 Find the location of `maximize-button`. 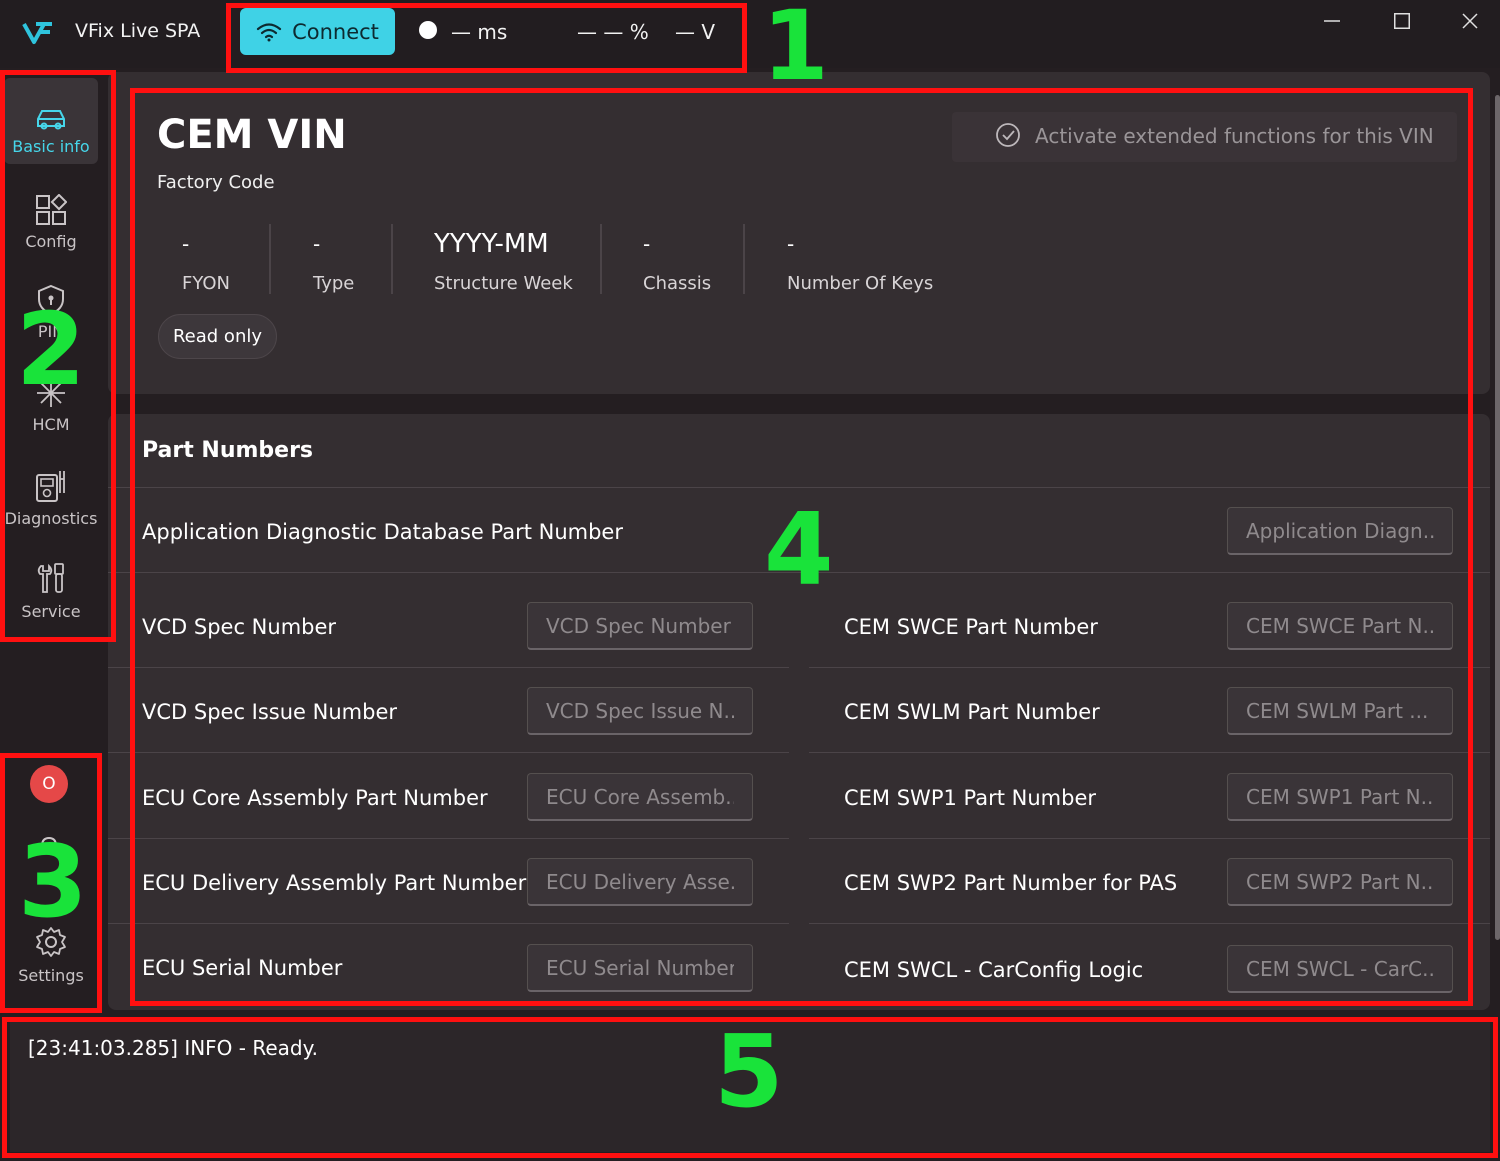

maximize-button is located at coordinates (1402, 21).